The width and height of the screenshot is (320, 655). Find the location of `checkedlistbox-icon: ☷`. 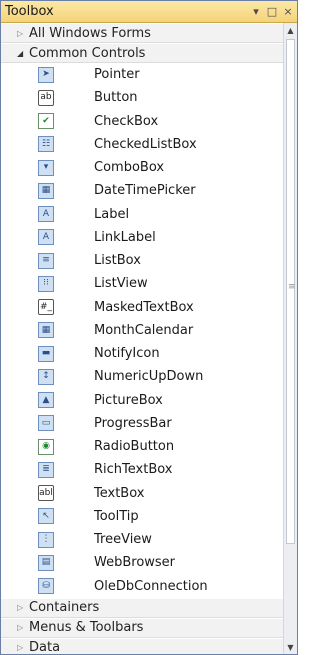

checkedlistbox-icon: ☷ is located at coordinates (46, 144).